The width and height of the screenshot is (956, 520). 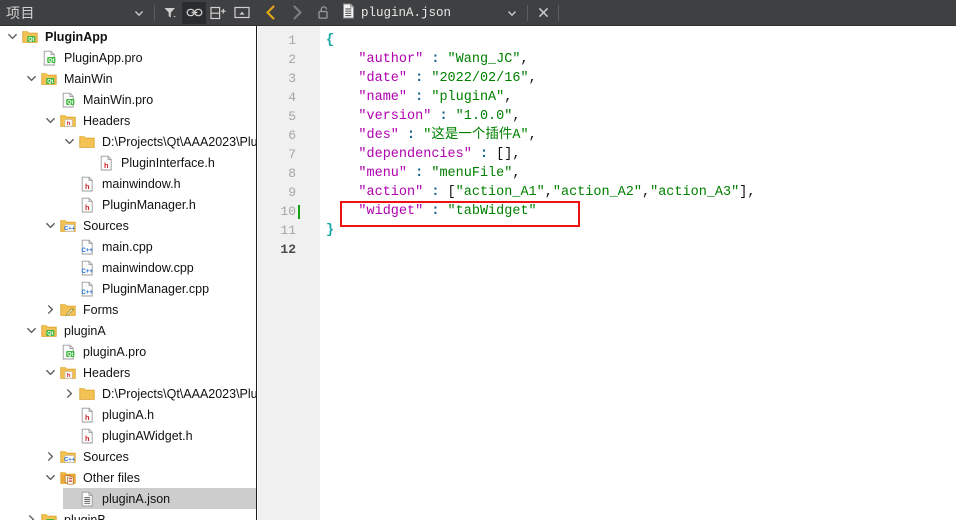 I want to click on file-cpp-icon: C++, so click(x=87, y=246).